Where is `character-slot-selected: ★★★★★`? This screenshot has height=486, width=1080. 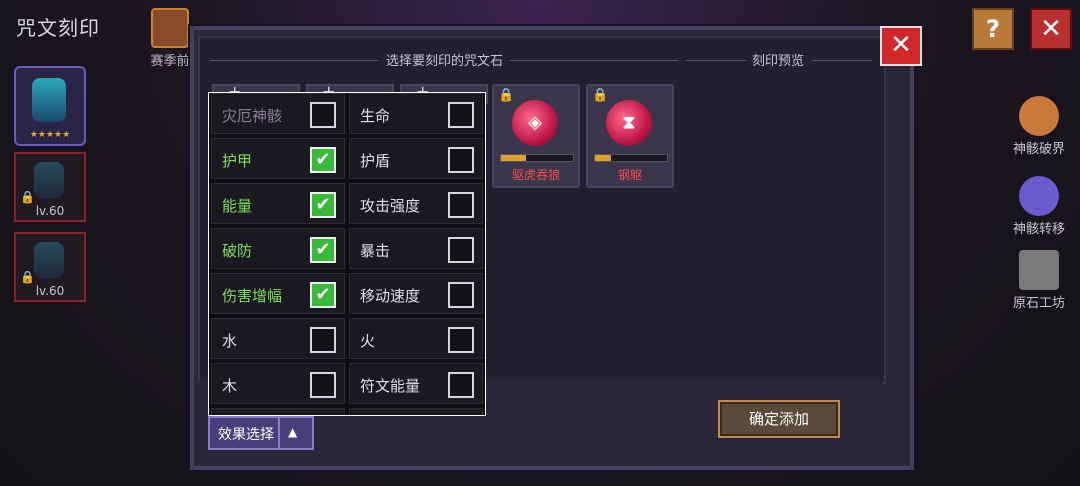 character-slot-selected: ★★★★★ is located at coordinates (50, 106).